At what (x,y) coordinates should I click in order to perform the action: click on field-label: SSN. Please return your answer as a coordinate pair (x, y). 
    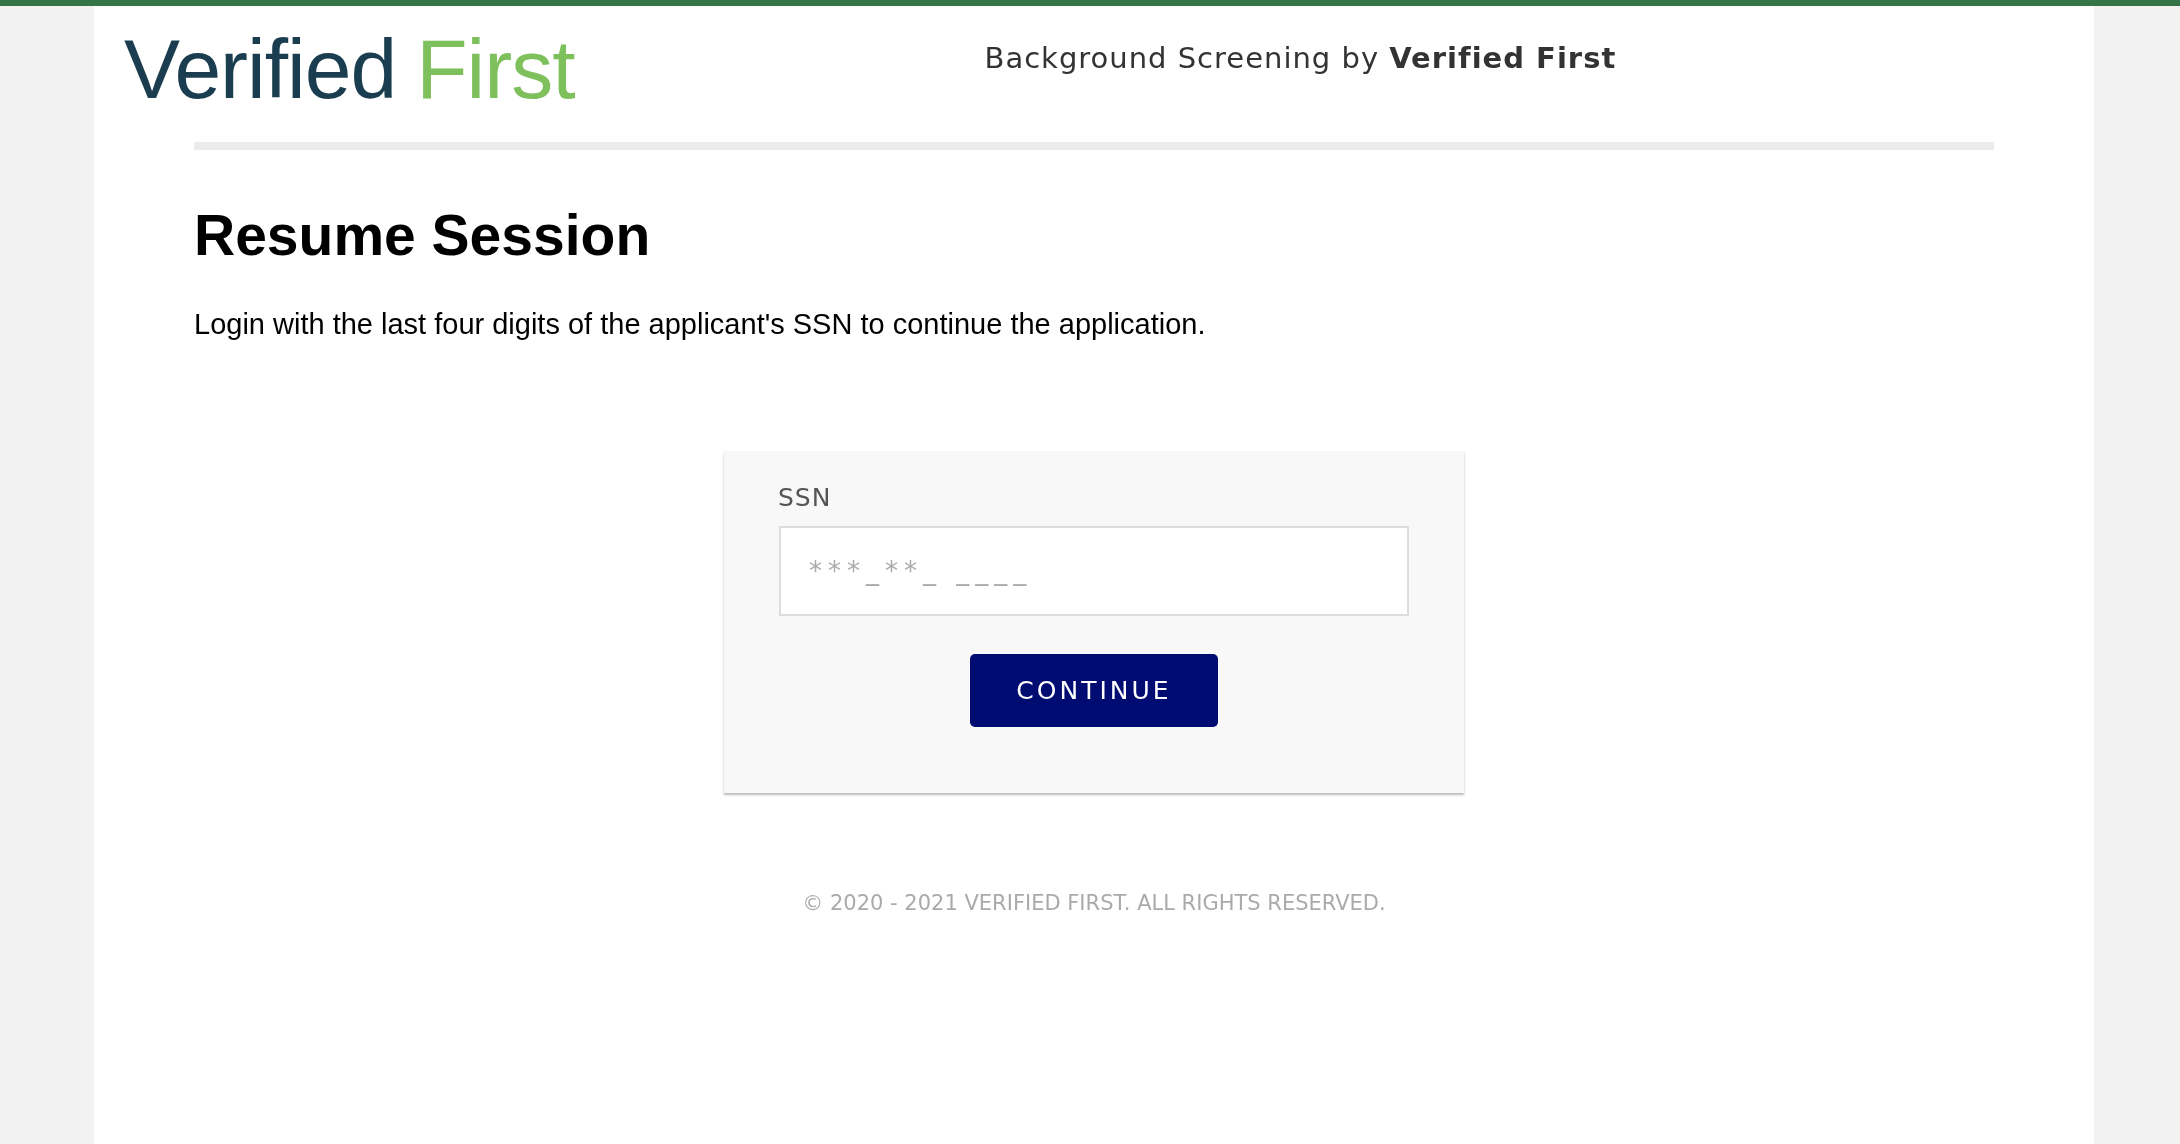
    Looking at the image, I should click on (805, 497).